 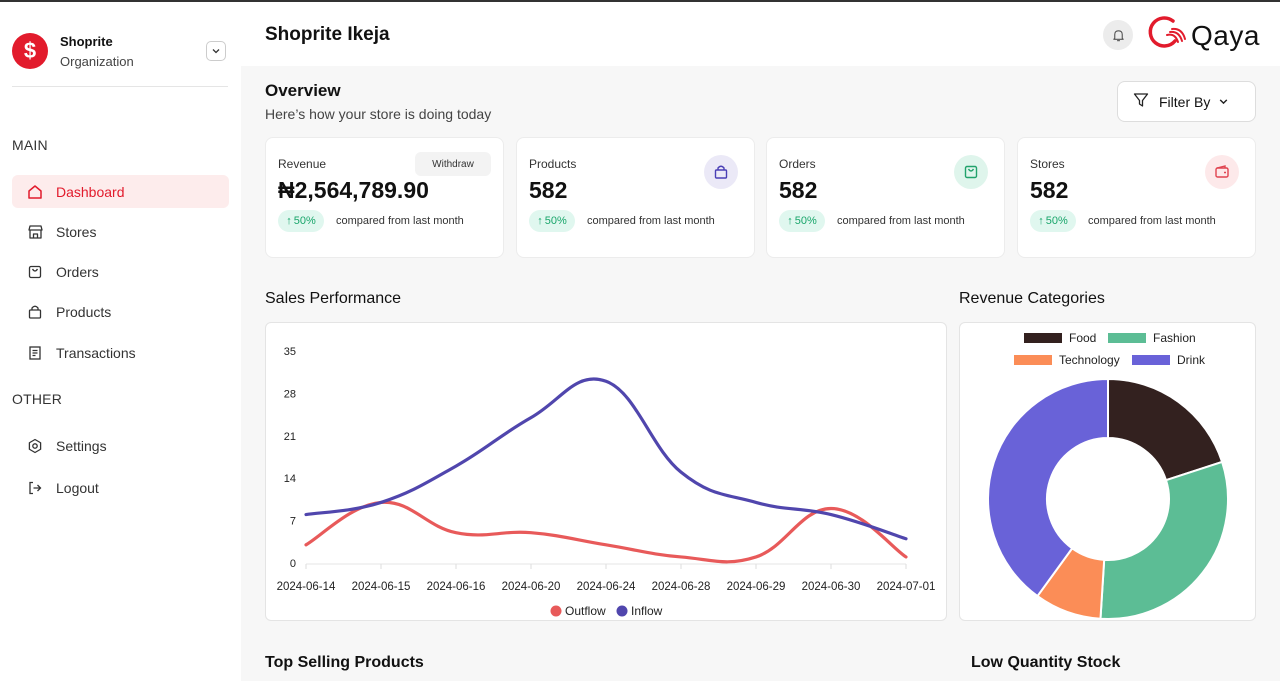 I want to click on stat-card-stores: Stores 582 ↑ 50% compared from last month, so click(x=1136, y=197).